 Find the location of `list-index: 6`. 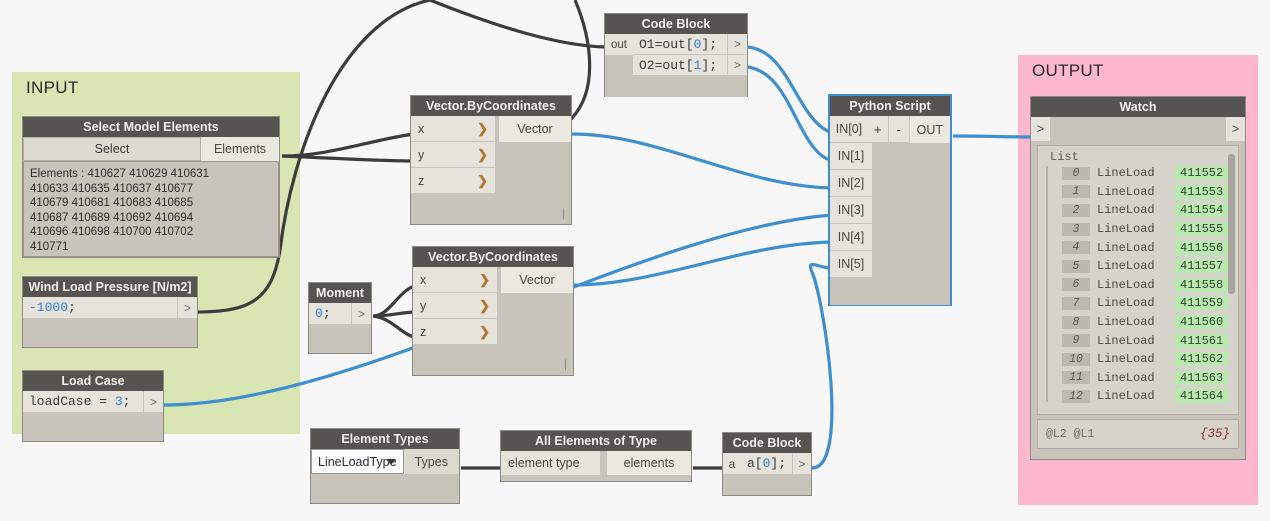

list-index: 6 is located at coordinates (1076, 285).